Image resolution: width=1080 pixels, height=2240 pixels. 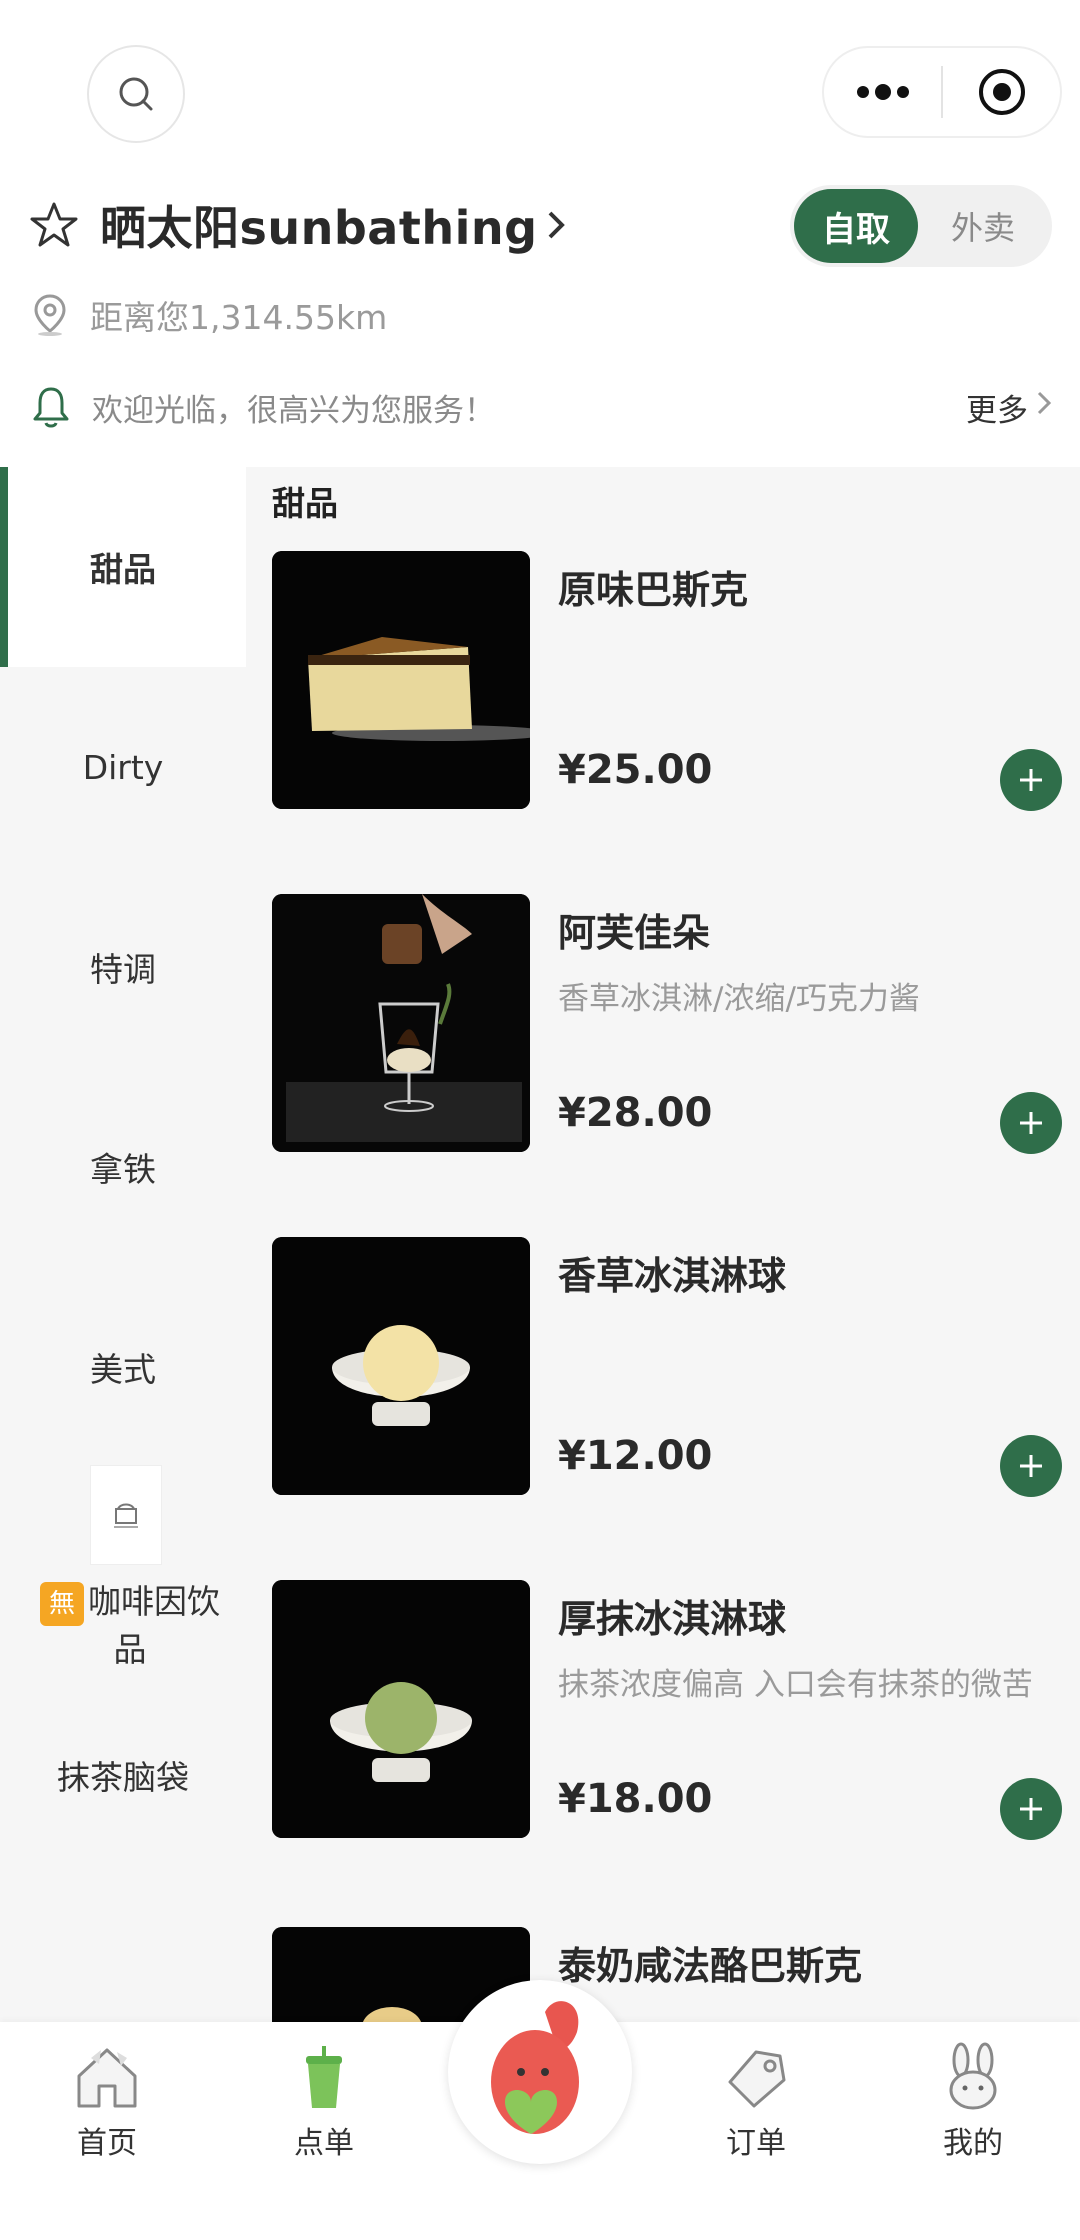 I want to click on product-price: ¥18.00, so click(x=635, y=1799).